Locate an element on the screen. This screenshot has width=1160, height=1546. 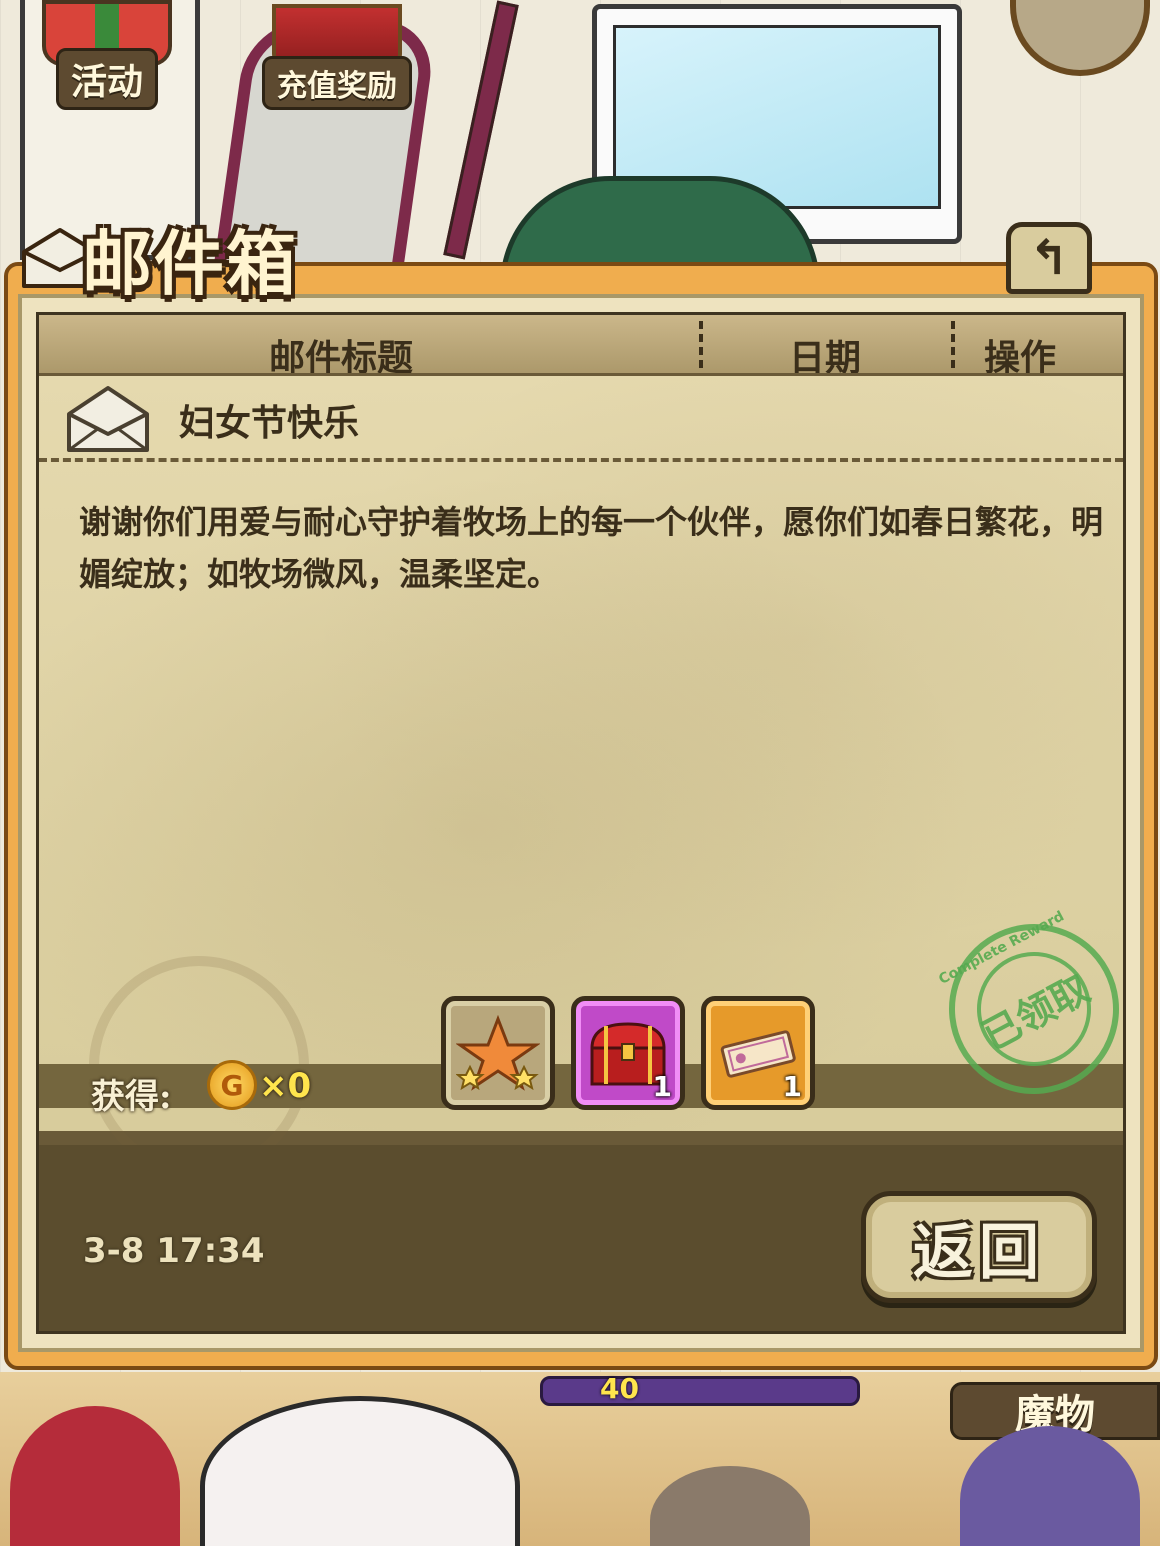
back-button-label: 返回 is located at coordinates (979, 1252).